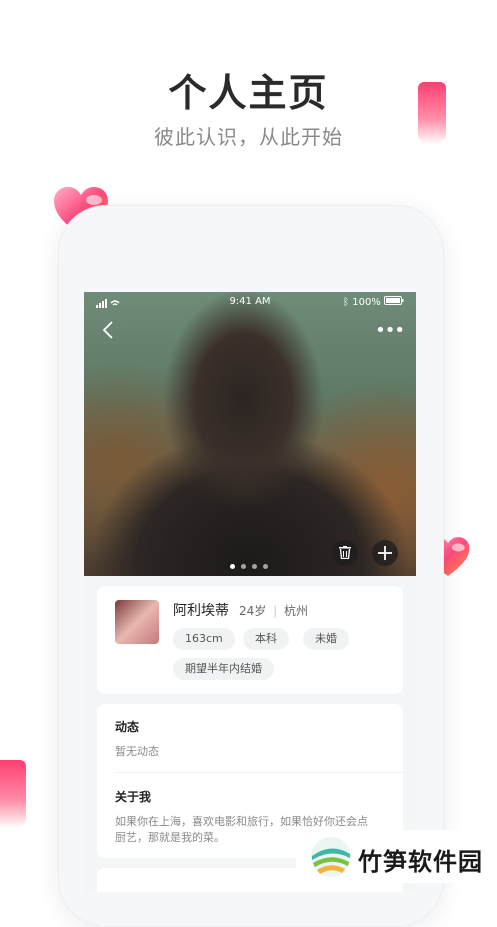 The width and height of the screenshot is (497, 927). I want to click on back-icon, so click(108, 333).